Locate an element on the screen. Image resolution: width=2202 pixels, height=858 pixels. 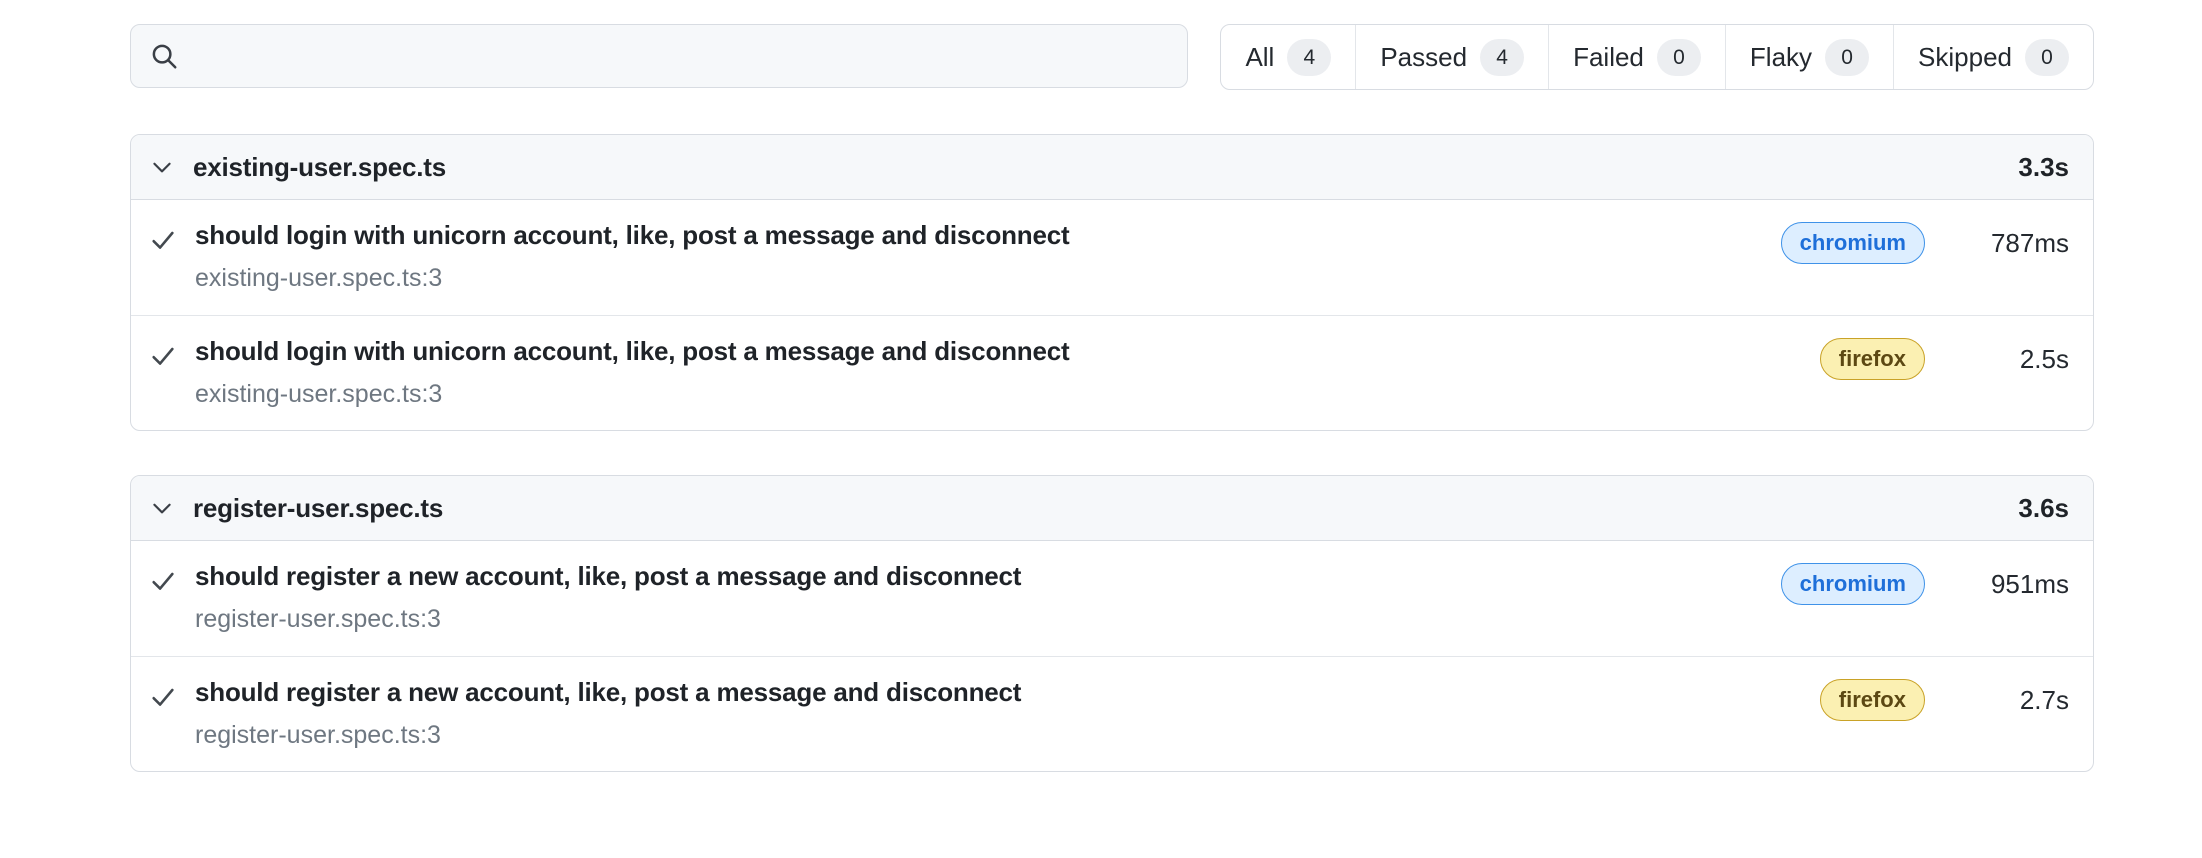
filter-tab-flaky: Flaky 0 is located at coordinates (1810, 57).